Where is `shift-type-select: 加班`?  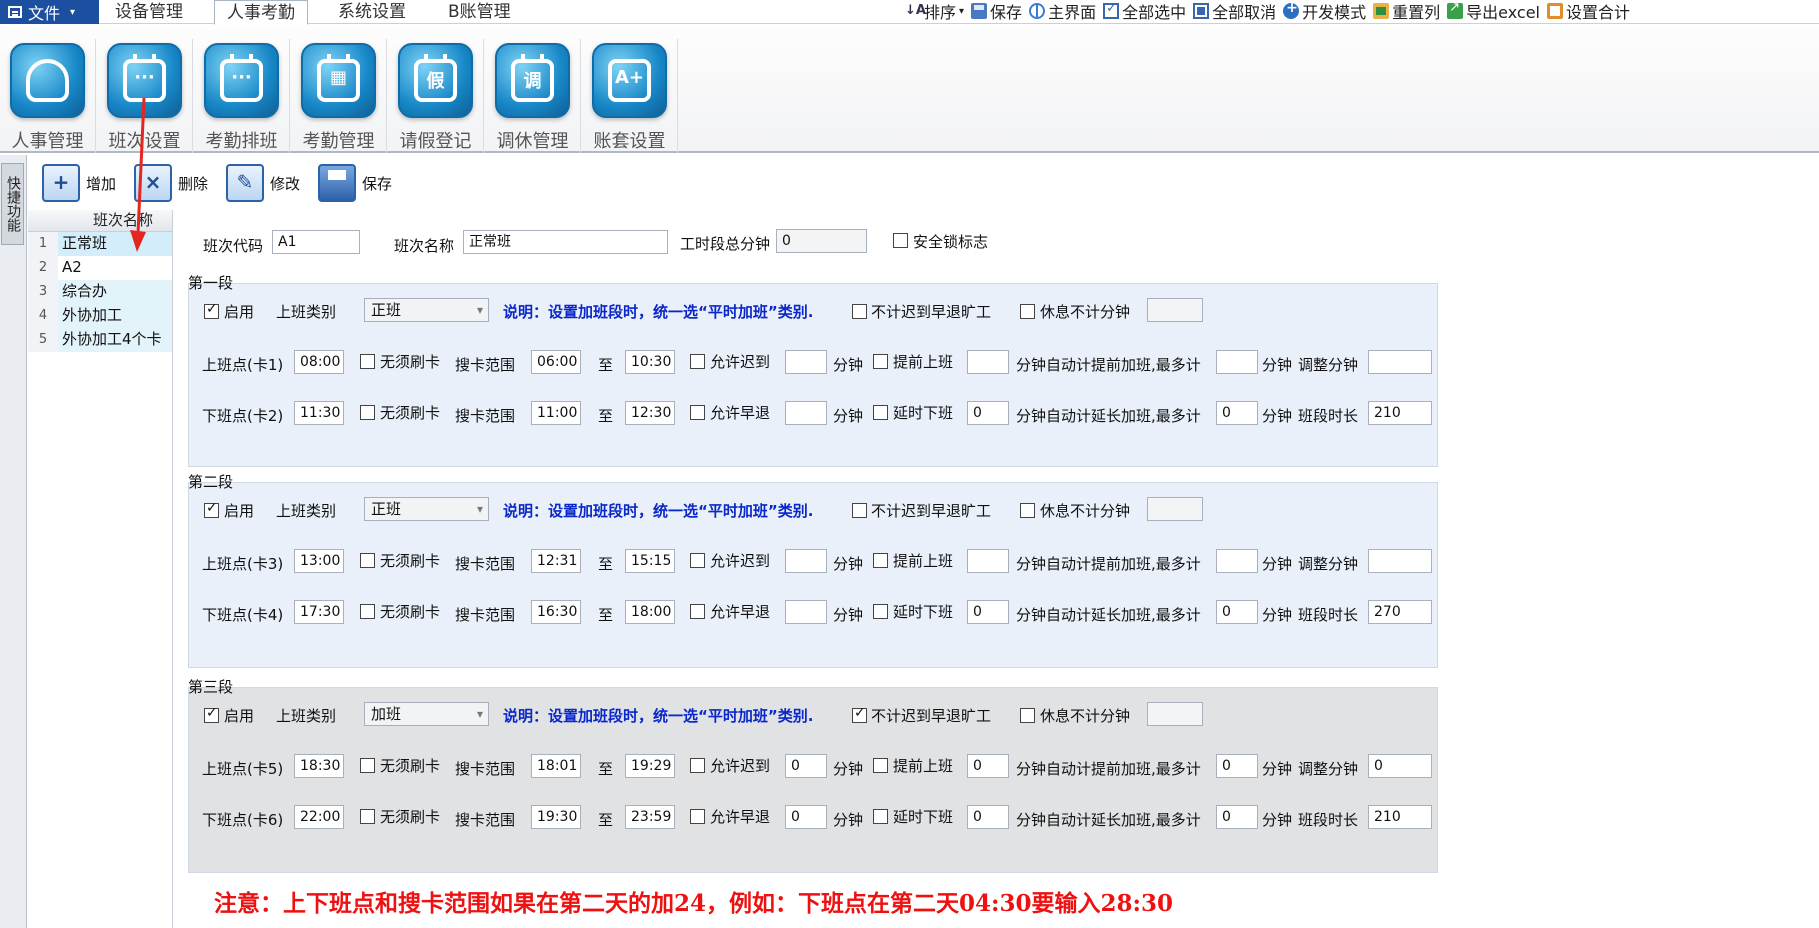 shift-type-select: 加班 is located at coordinates (426, 714).